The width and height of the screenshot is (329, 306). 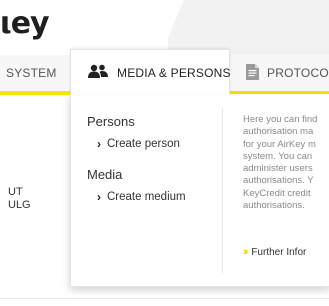 What do you see at coordinates (278, 132) in the screenshot?
I see `info-line: authorisation ma` at bounding box center [278, 132].